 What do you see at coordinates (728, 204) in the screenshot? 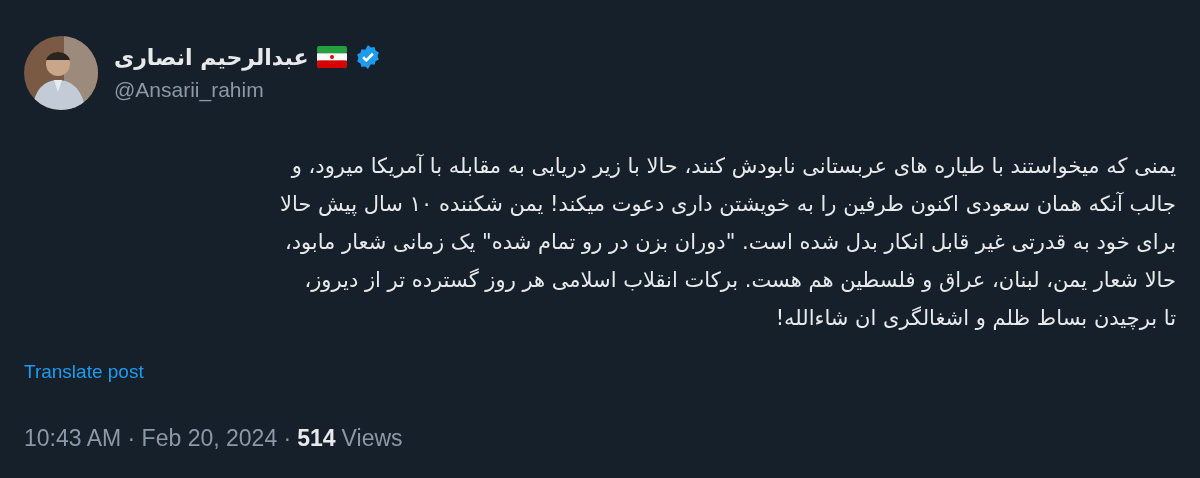
I see `tweet-text-line: جالب آنکه همان سعودی اکنون طرفین را به خویشتن داری دعوت میکند! یمن شکننده ۱۰ سال پیش حالا` at bounding box center [728, 204].